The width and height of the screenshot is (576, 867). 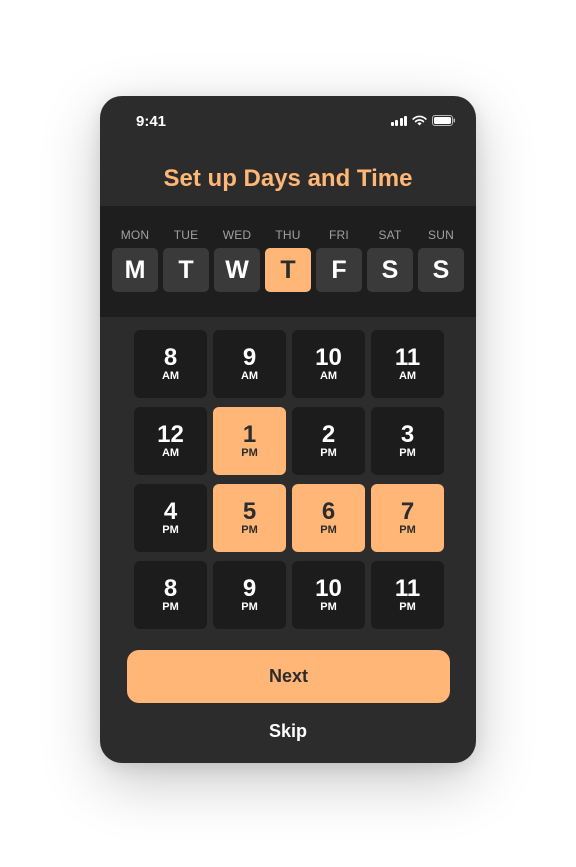 I want to click on time-slot-10pm: 10 PM, so click(x=328, y=595).